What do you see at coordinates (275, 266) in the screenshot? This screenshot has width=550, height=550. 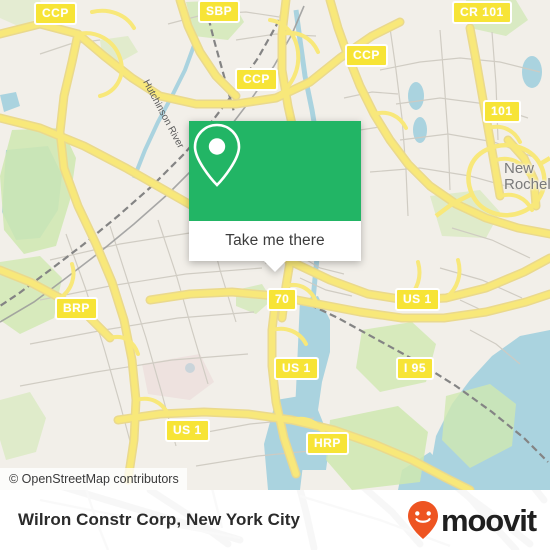 I see `popup-tail` at bounding box center [275, 266].